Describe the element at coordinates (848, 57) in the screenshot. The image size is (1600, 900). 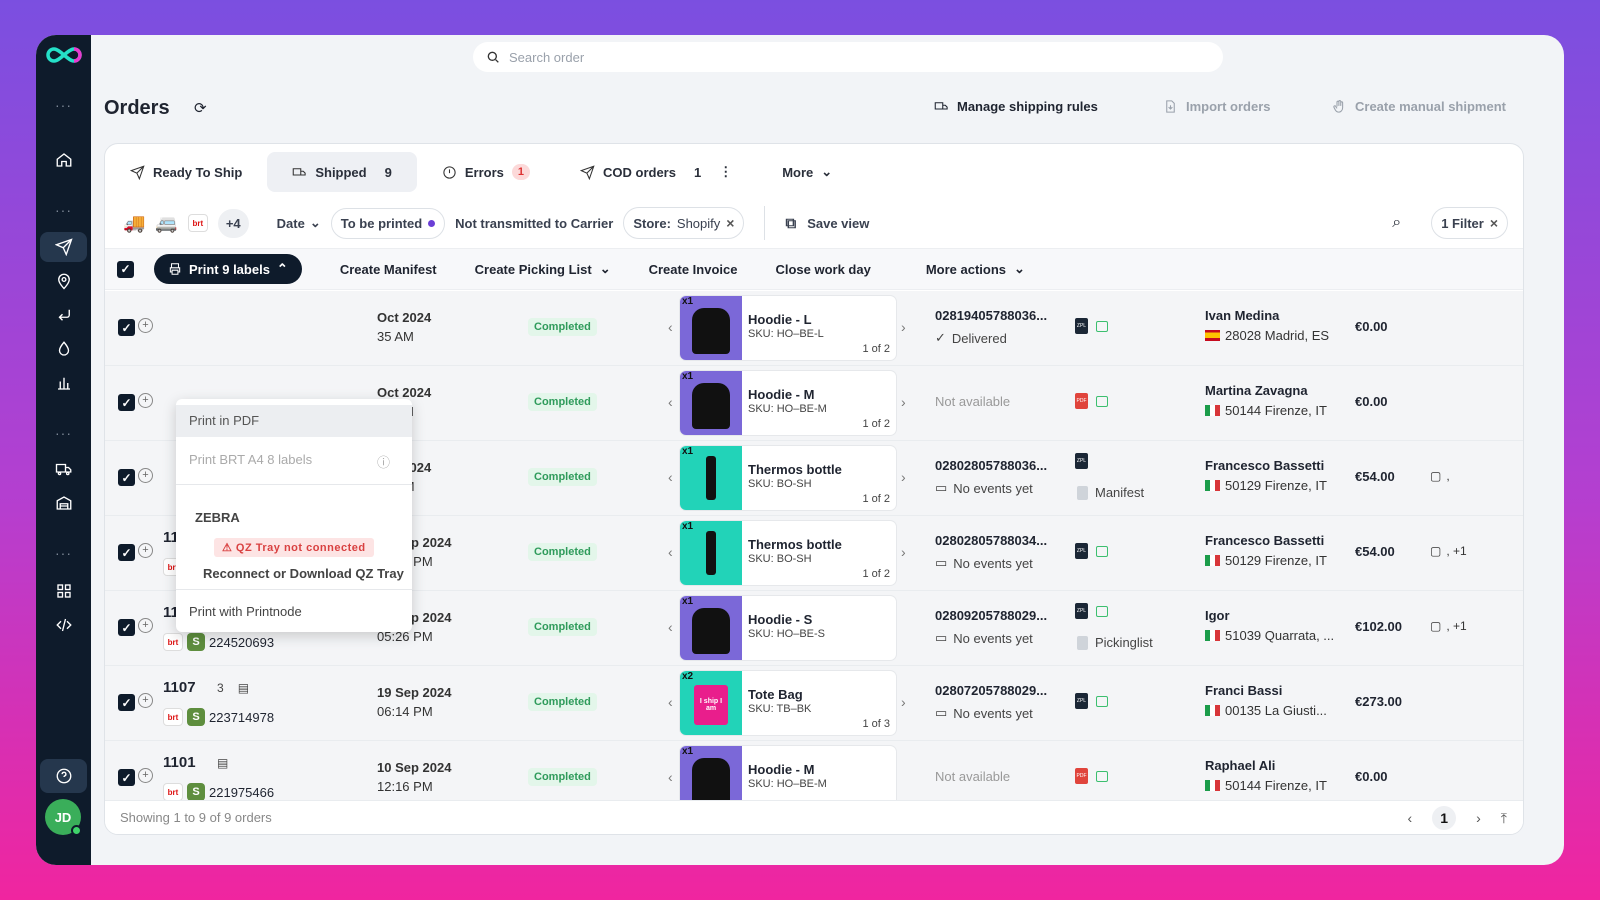
I see `search-bar: Search order` at that location.